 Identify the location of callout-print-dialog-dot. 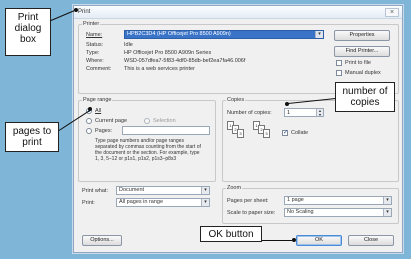
(76, 10).